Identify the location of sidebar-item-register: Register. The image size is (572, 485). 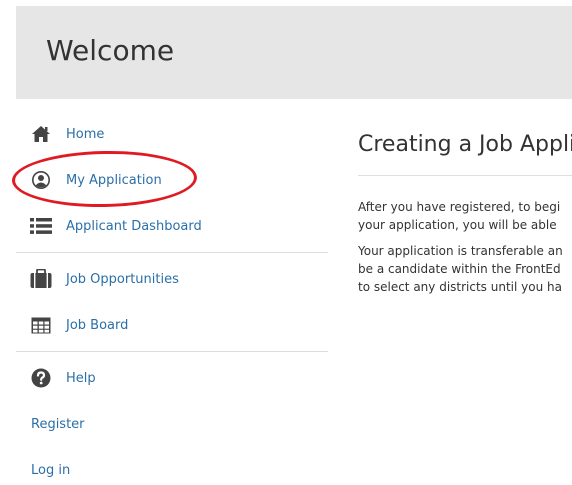
(172, 424).